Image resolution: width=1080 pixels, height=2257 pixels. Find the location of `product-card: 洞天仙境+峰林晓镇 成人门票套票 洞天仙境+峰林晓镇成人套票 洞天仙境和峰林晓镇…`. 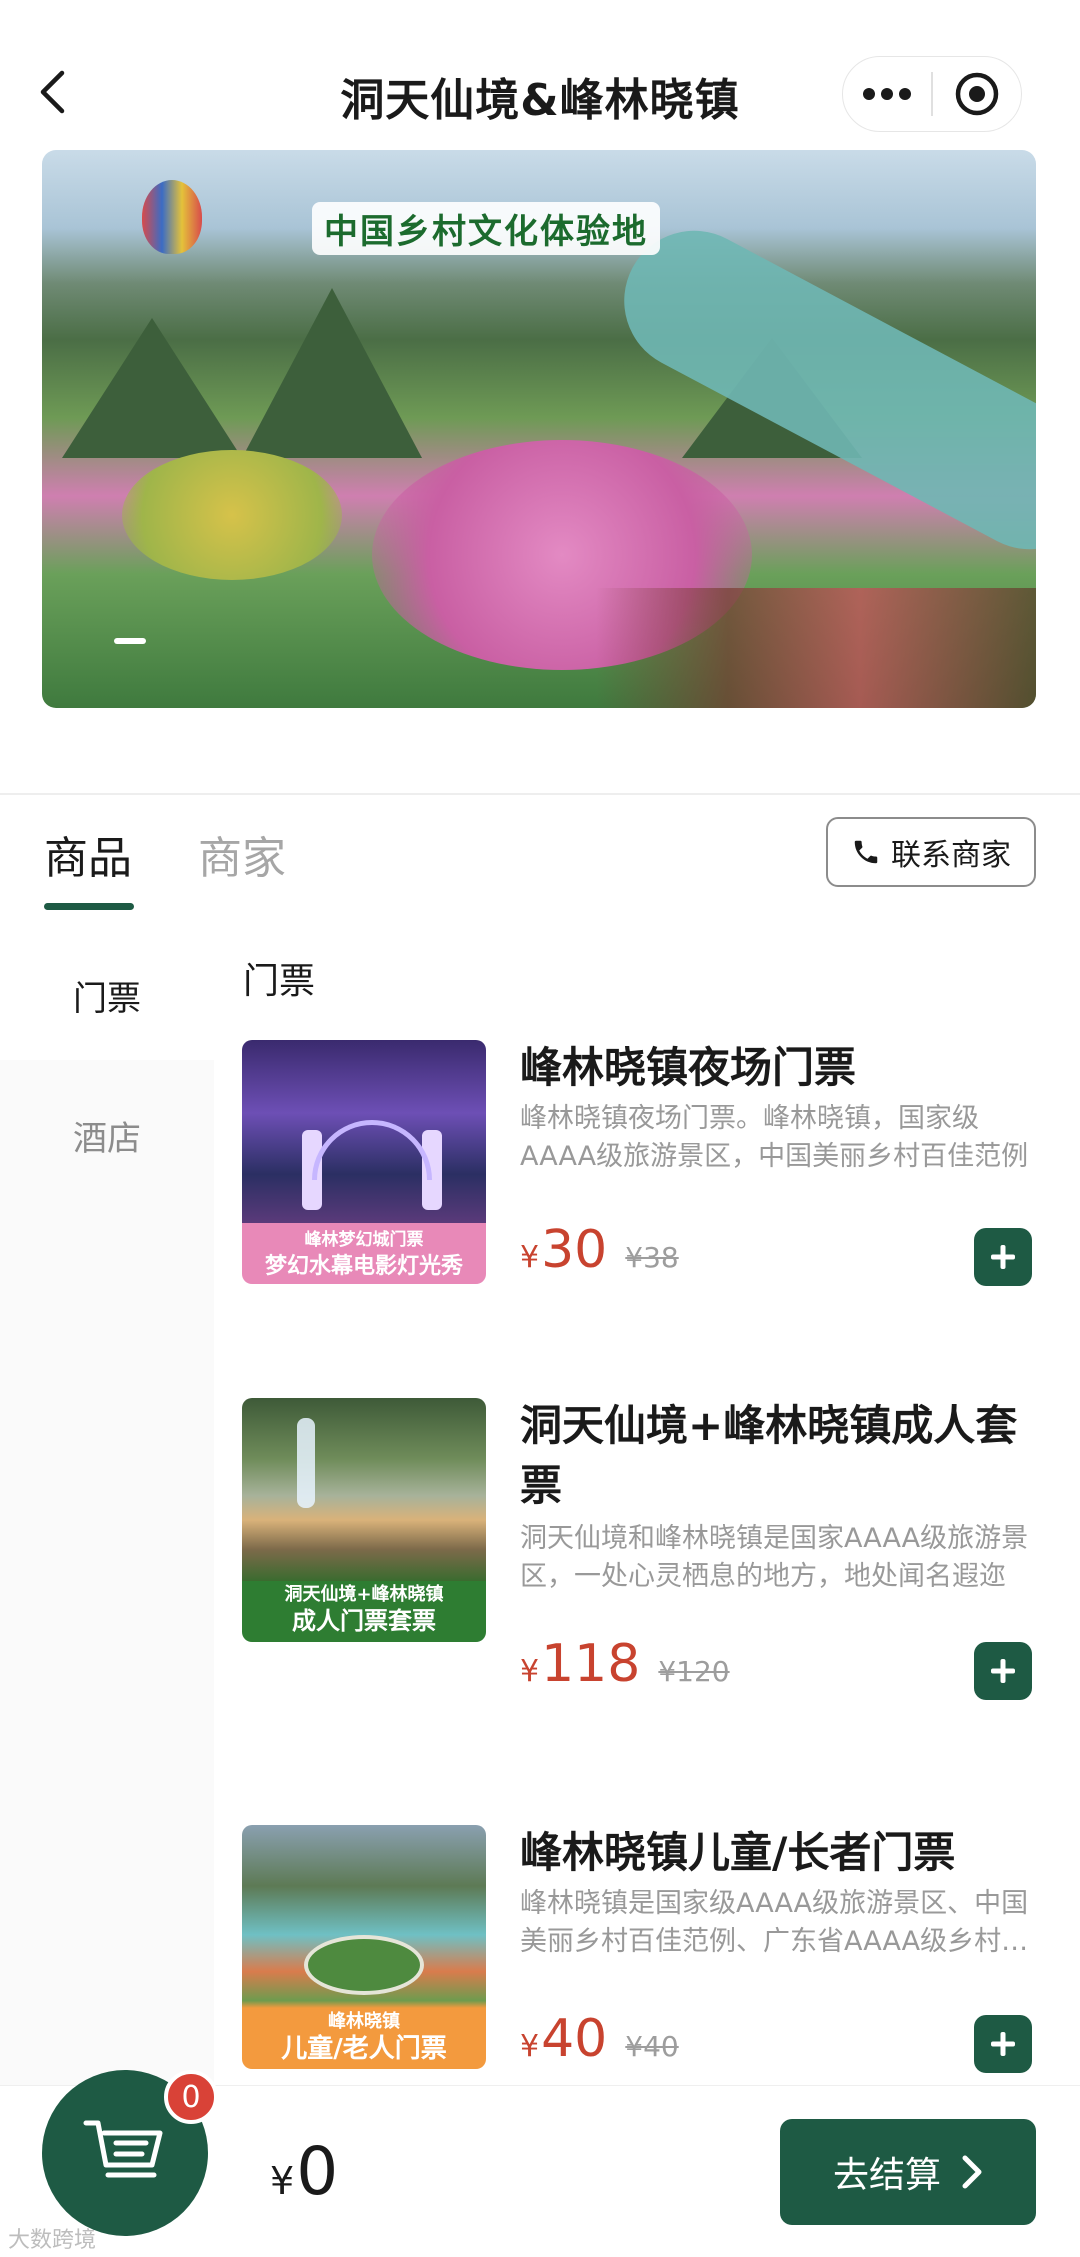

product-card: 洞天仙境+峰林晓镇 成人门票套票 洞天仙境+峰林晓镇成人套票 洞天仙境和峰林晓镇… is located at coordinates (642, 1553).